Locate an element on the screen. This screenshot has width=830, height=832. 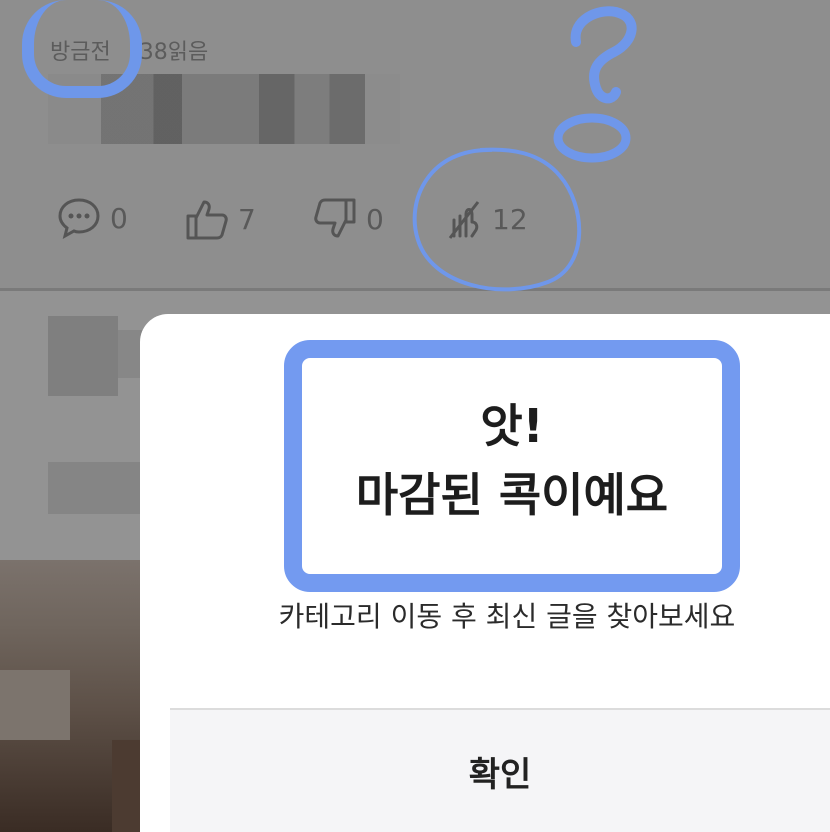
blurred-avatar is located at coordinates (83, 356).